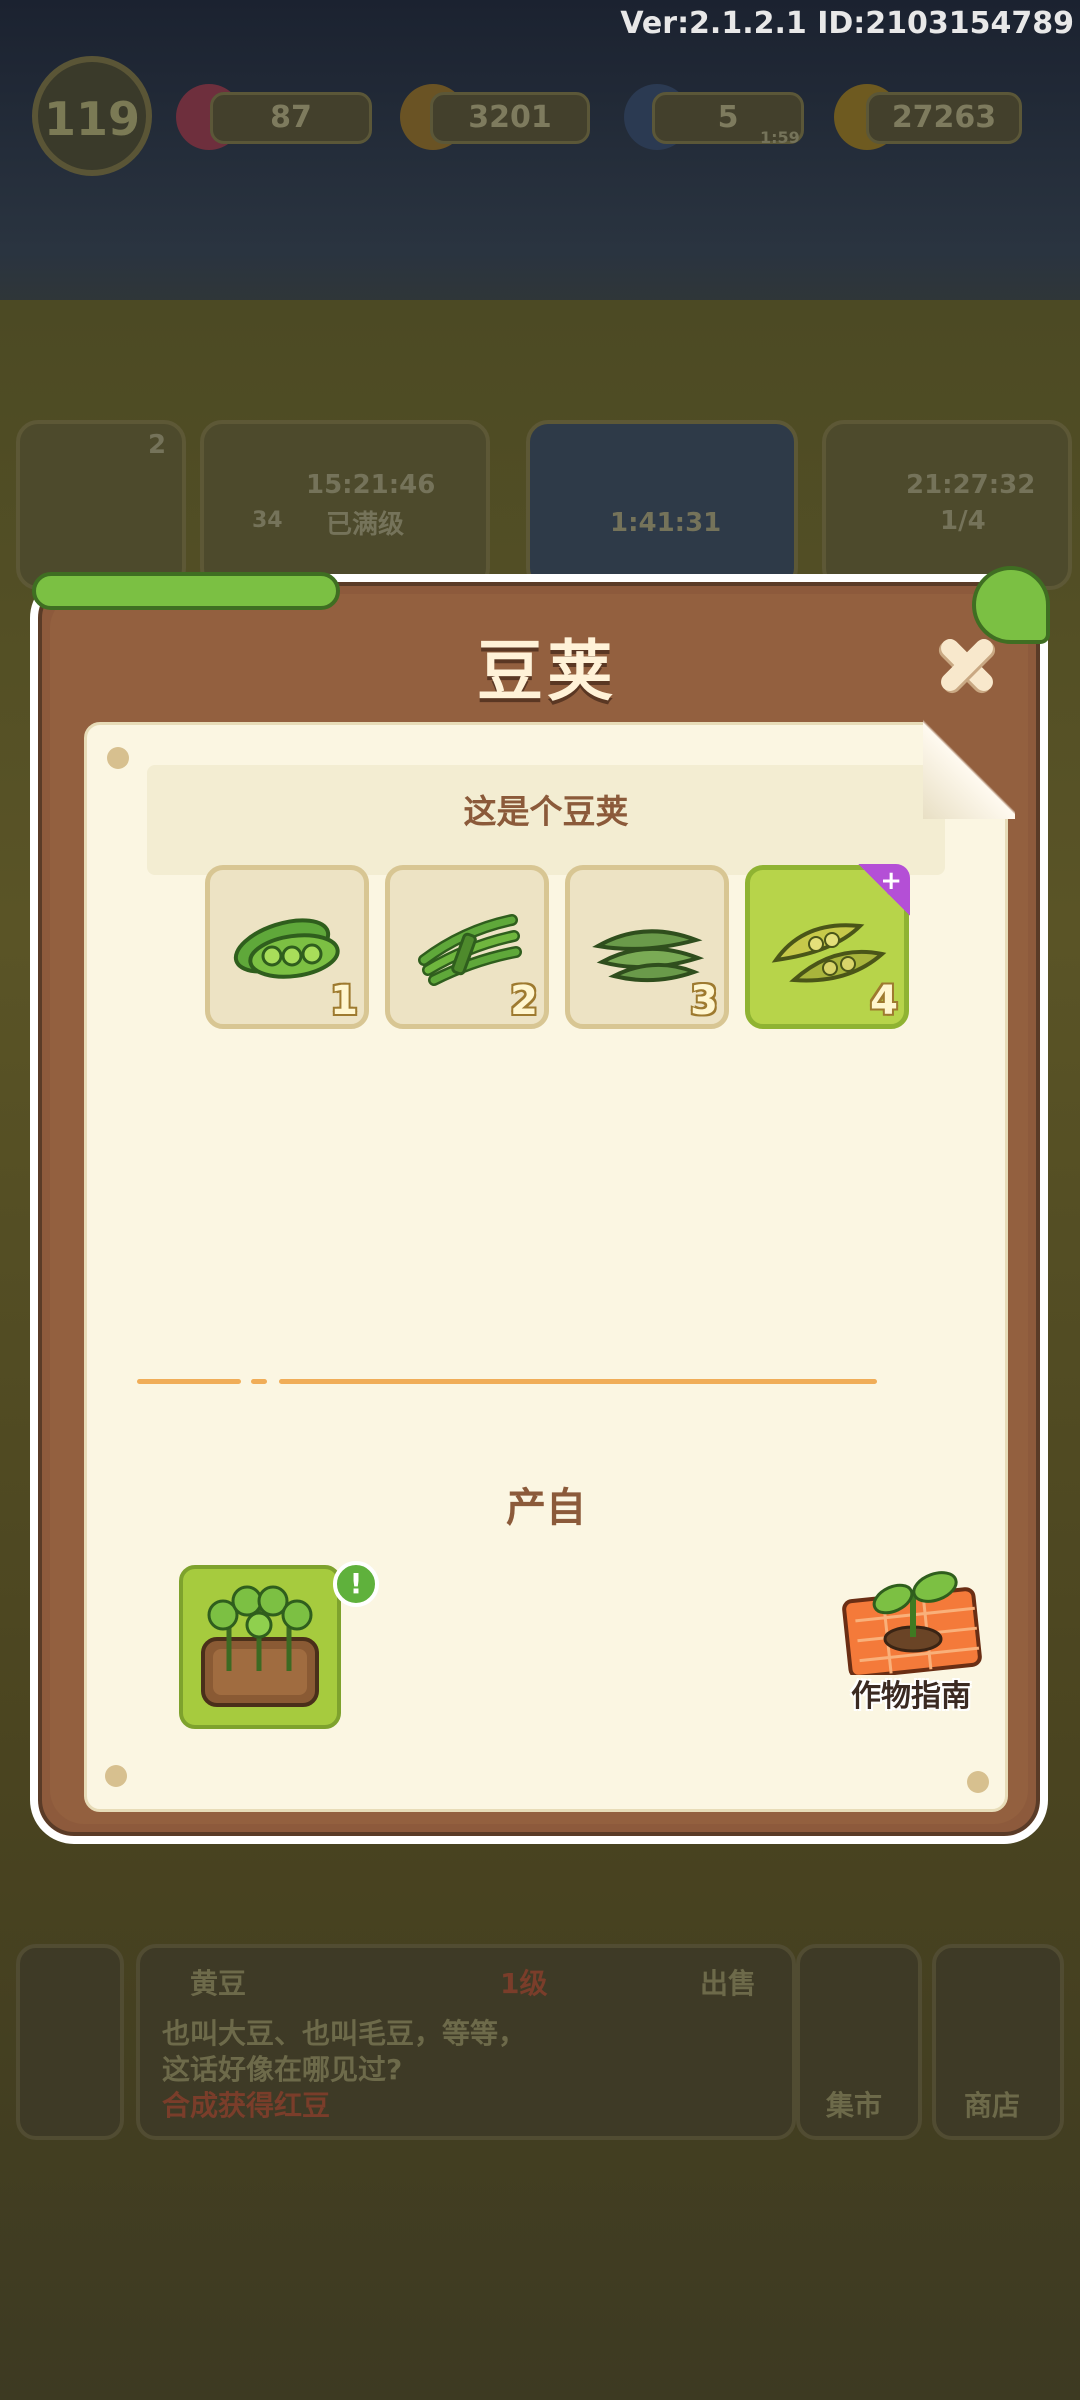 The width and height of the screenshot is (1080, 2400). I want to click on stage-slot-4: + 4, so click(827, 946).